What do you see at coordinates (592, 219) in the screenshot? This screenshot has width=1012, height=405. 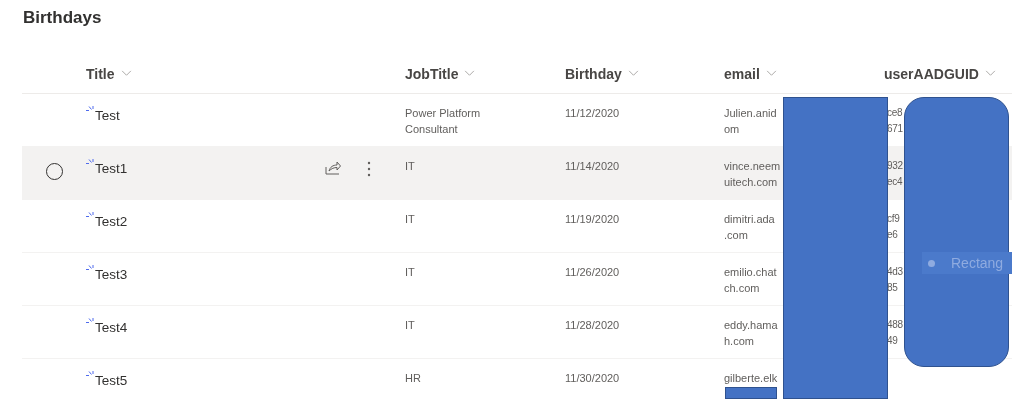 I see `table-cell-text: 11/19/2020` at bounding box center [592, 219].